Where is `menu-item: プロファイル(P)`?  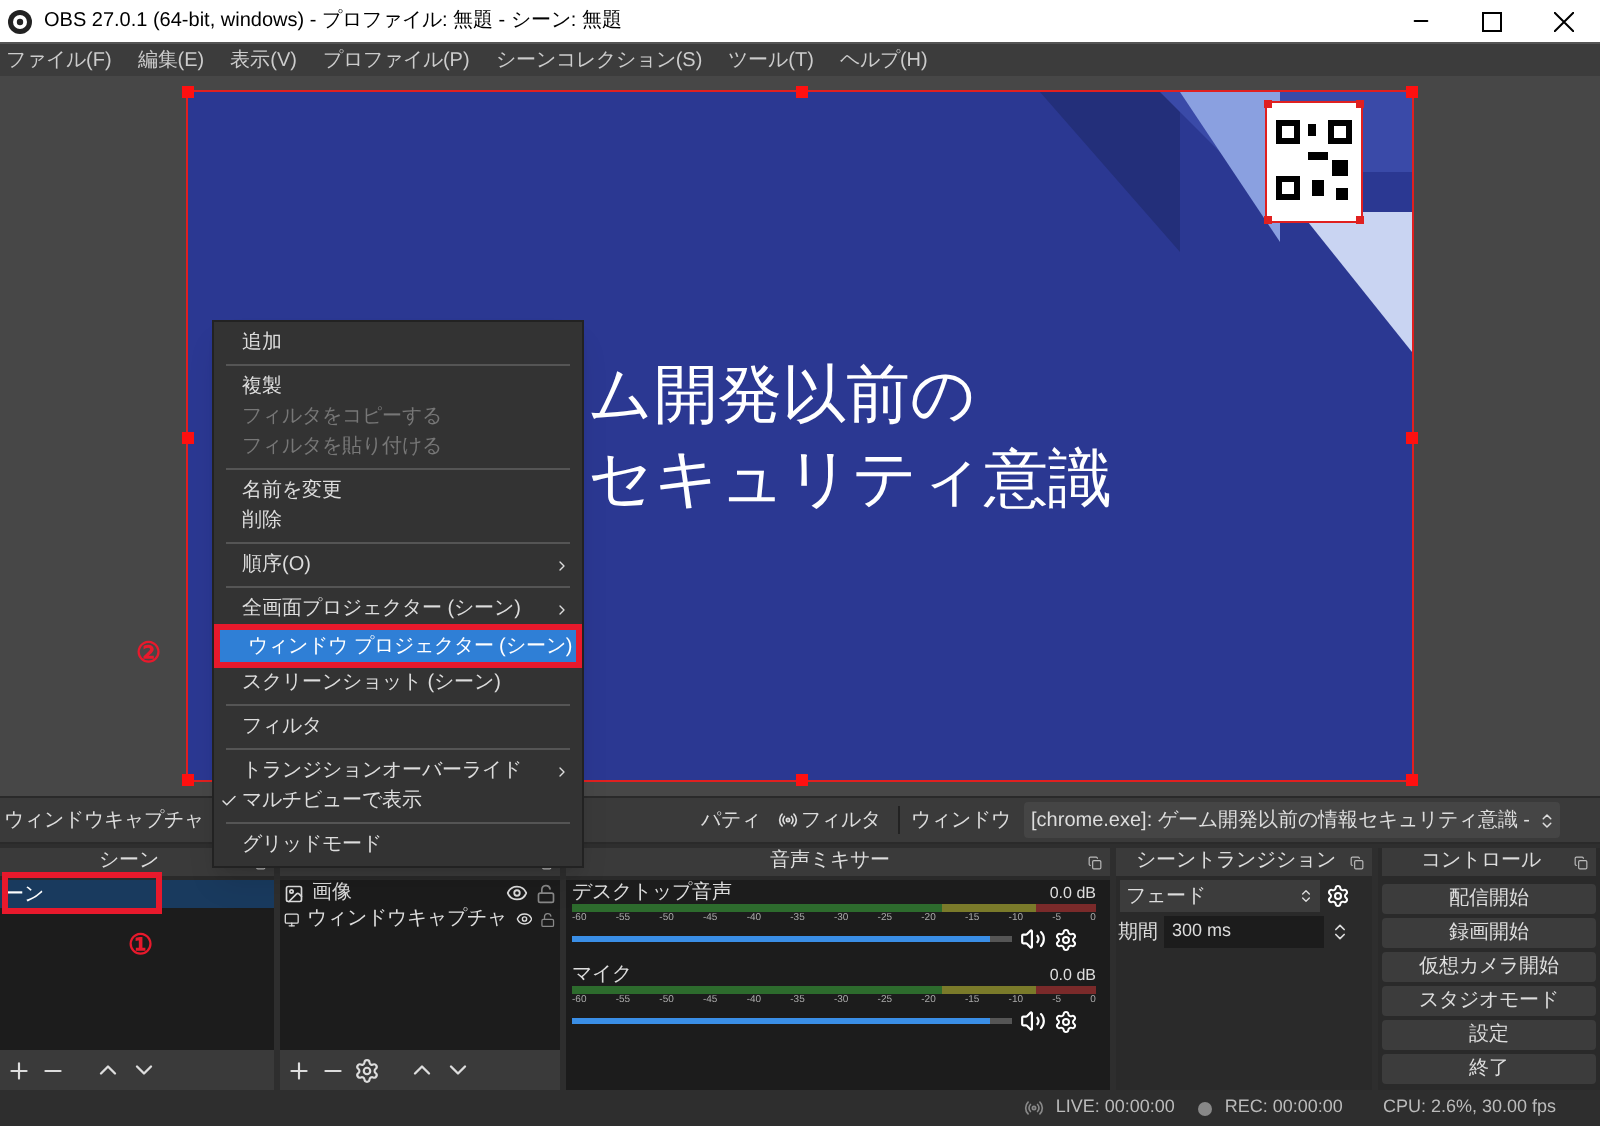
menu-item: プロファイル(P) is located at coordinates (396, 60).